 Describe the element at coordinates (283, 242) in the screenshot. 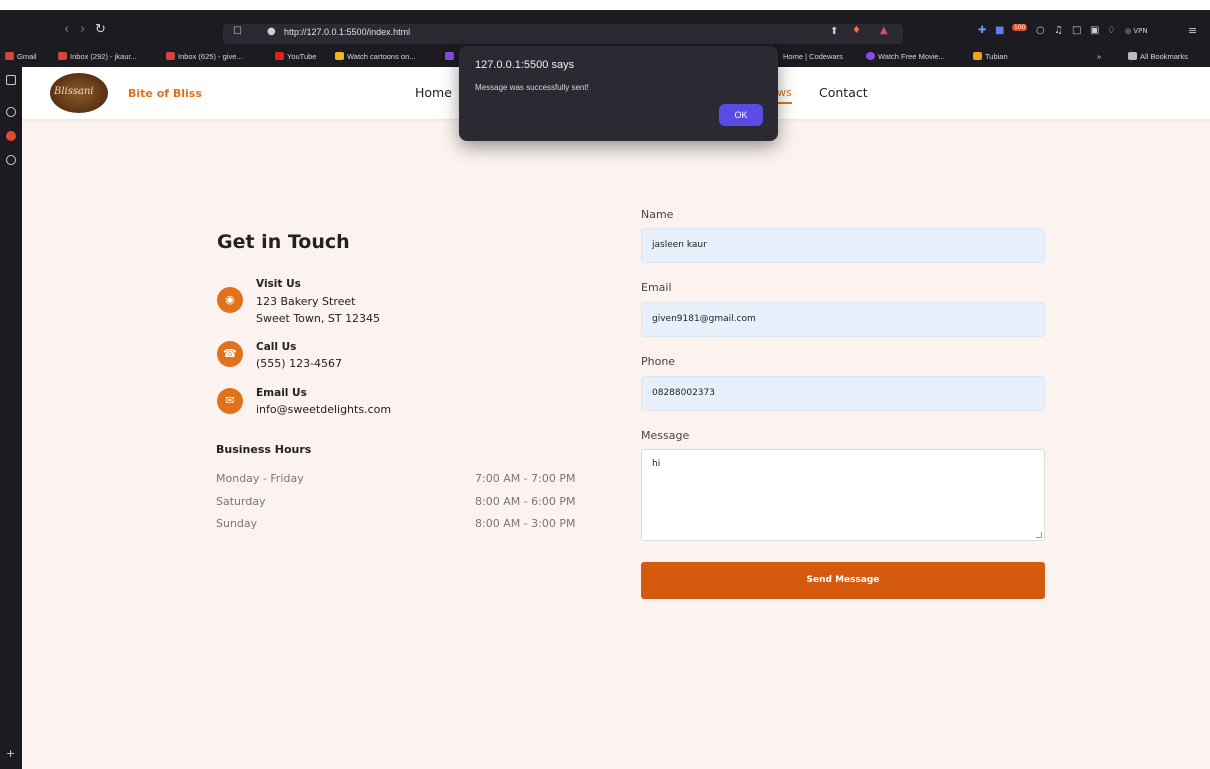

I see `section-title: Get in Touch` at that location.